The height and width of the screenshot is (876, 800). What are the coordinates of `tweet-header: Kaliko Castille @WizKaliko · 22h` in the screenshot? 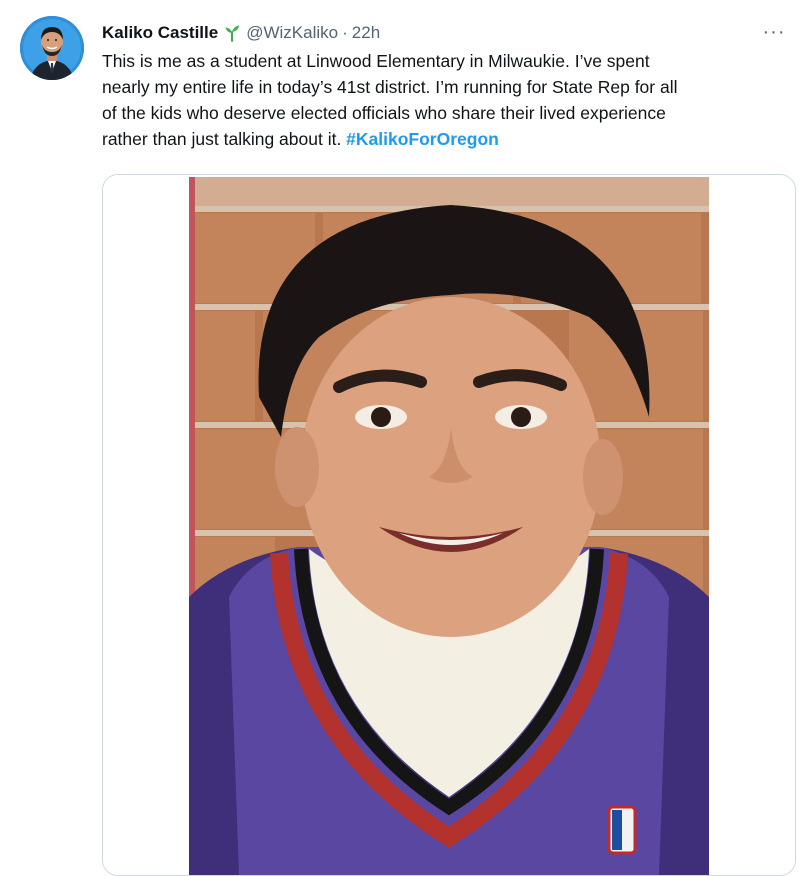 It's located at (241, 33).